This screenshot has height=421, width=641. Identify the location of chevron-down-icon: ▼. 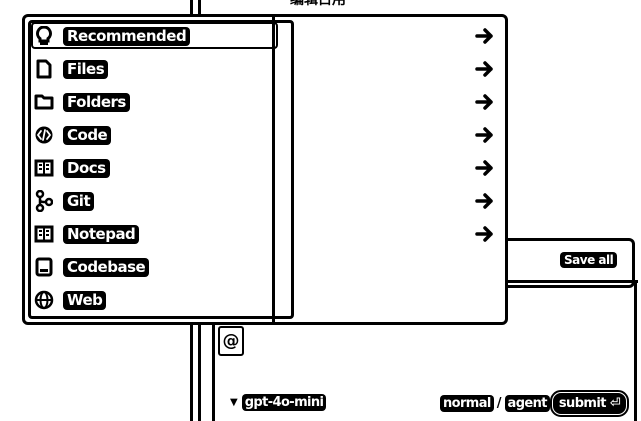
(234, 402).